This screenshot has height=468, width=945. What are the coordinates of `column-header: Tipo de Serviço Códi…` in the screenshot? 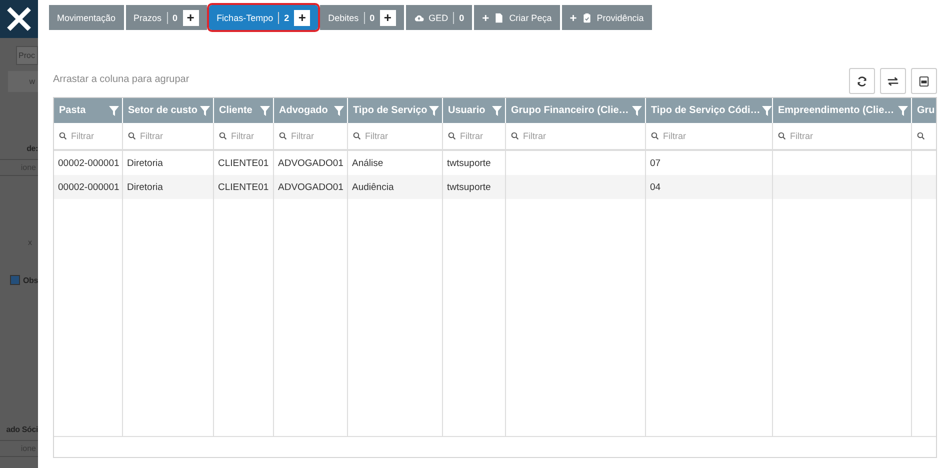 It's located at (709, 110).